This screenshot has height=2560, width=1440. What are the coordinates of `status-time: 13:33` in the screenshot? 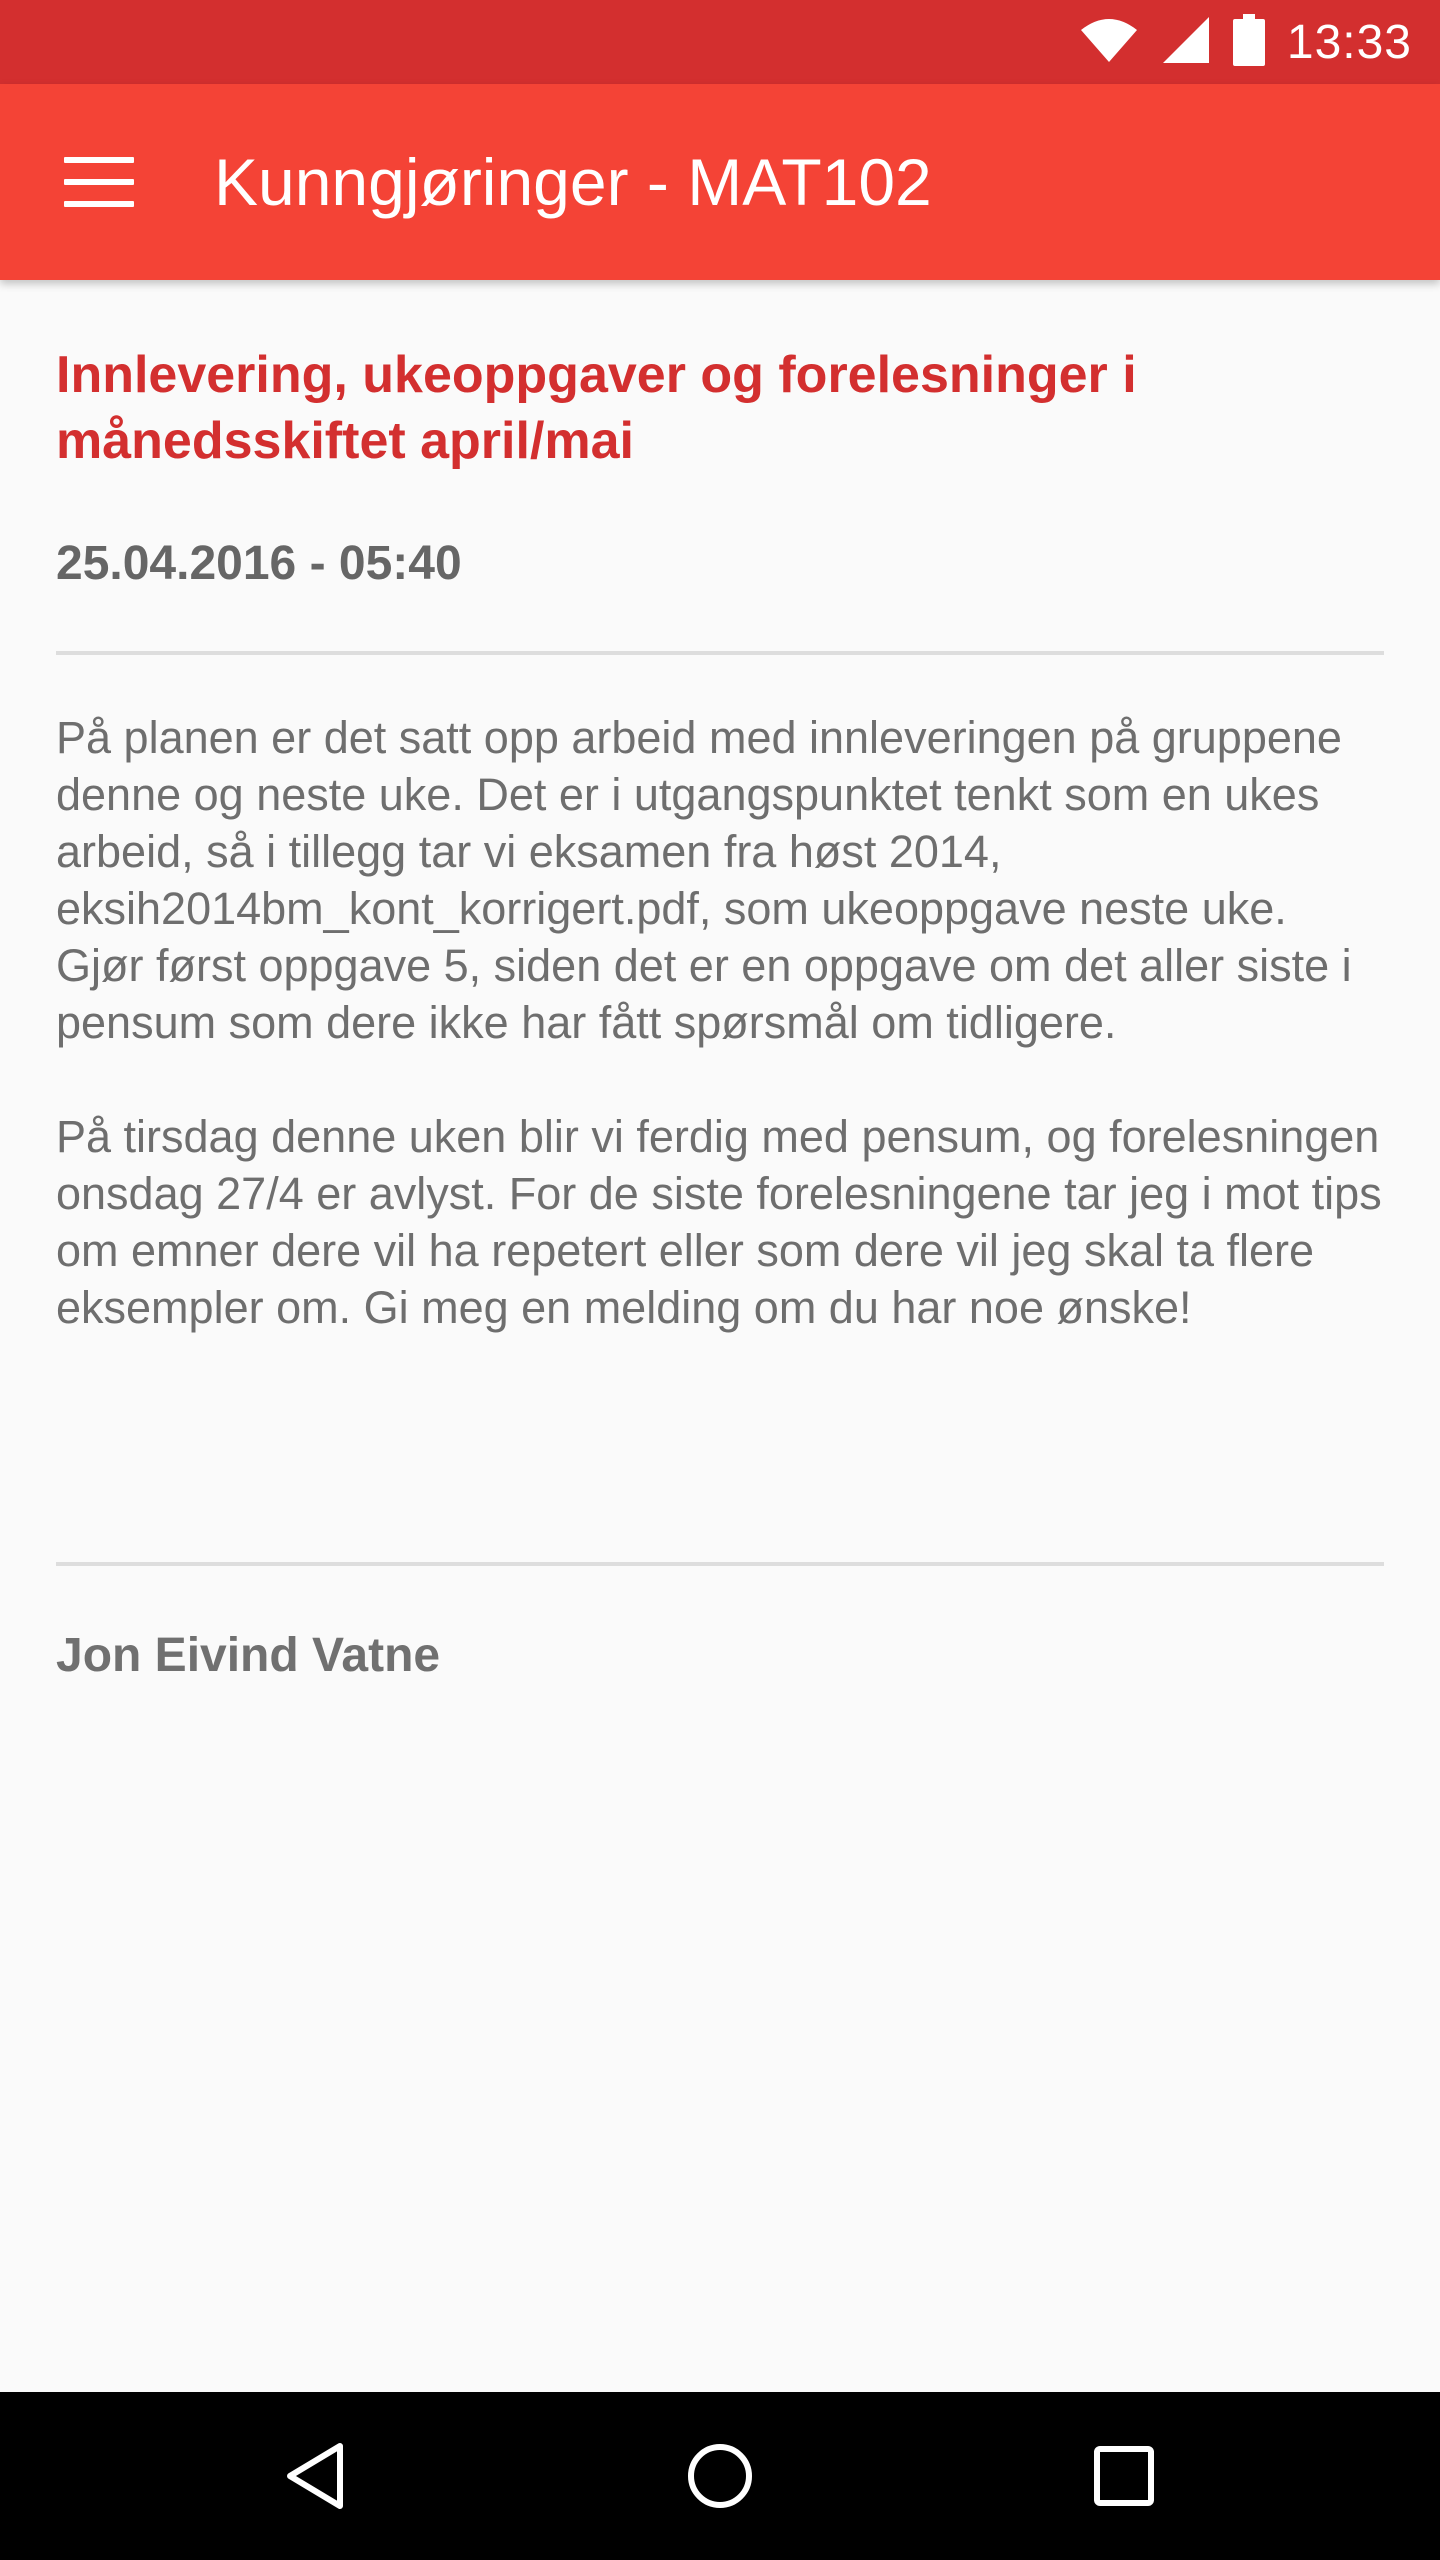 It's located at (1349, 42).